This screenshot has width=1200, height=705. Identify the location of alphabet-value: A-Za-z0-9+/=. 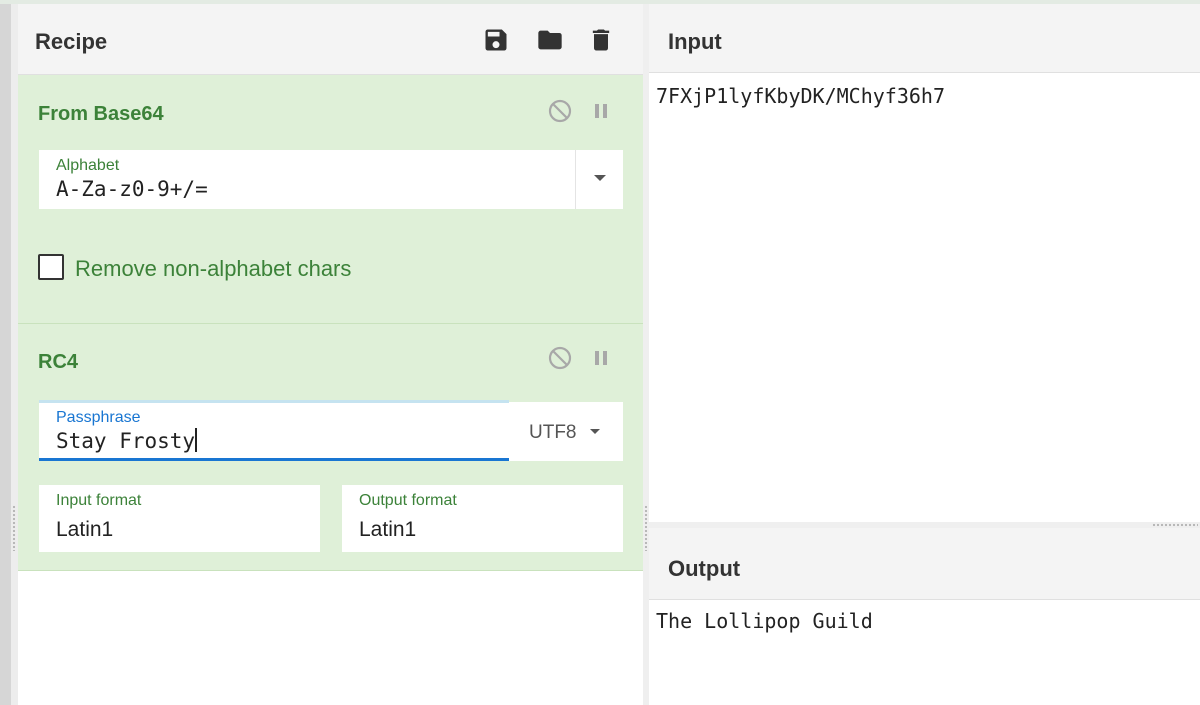
(132, 189).